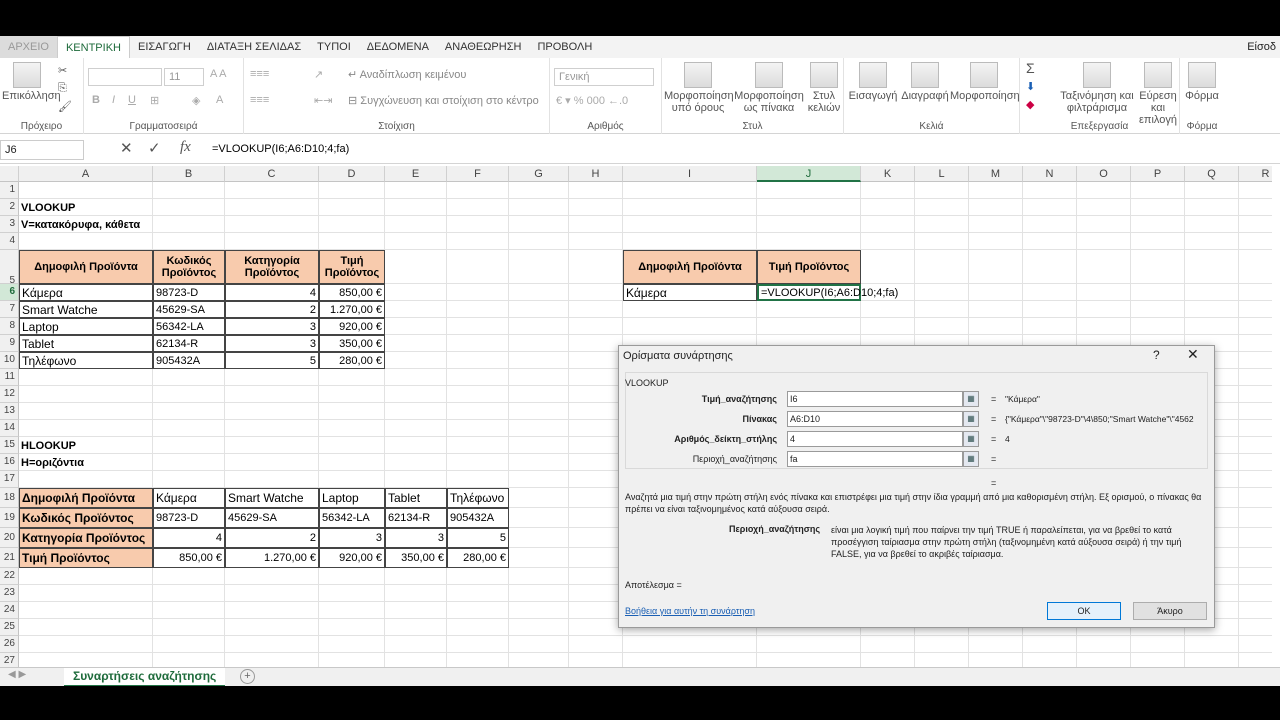  I want to click on column-header-r: R, so click(1255, 174).